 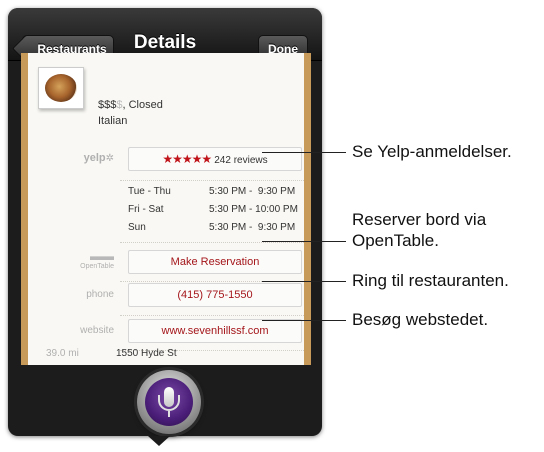 I want to click on price-status: $$$$, Closed, so click(x=130, y=105).